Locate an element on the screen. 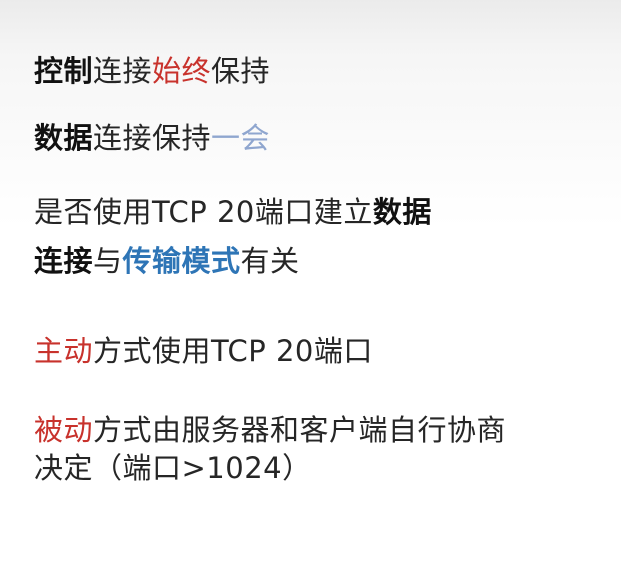  text-port-range: 决定（端口>1024） is located at coordinates (173, 468).